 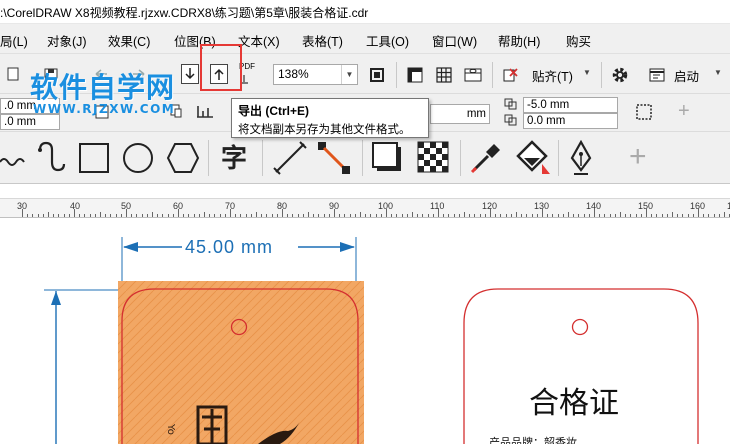 What do you see at coordinates (444, 75) in the screenshot?
I see `show-grid-icon` at bounding box center [444, 75].